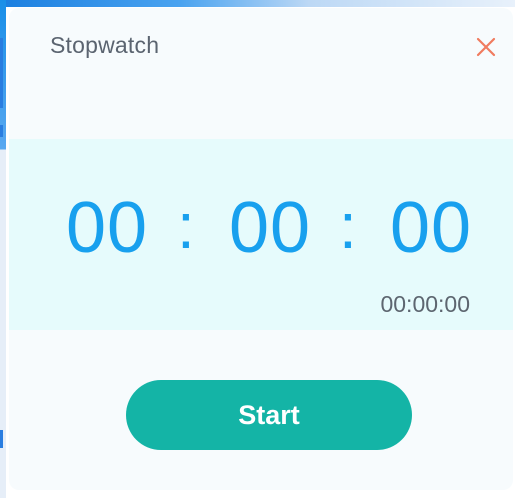  Describe the element at coordinates (270, 228) in the screenshot. I see `minutes-display: 00` at that location.